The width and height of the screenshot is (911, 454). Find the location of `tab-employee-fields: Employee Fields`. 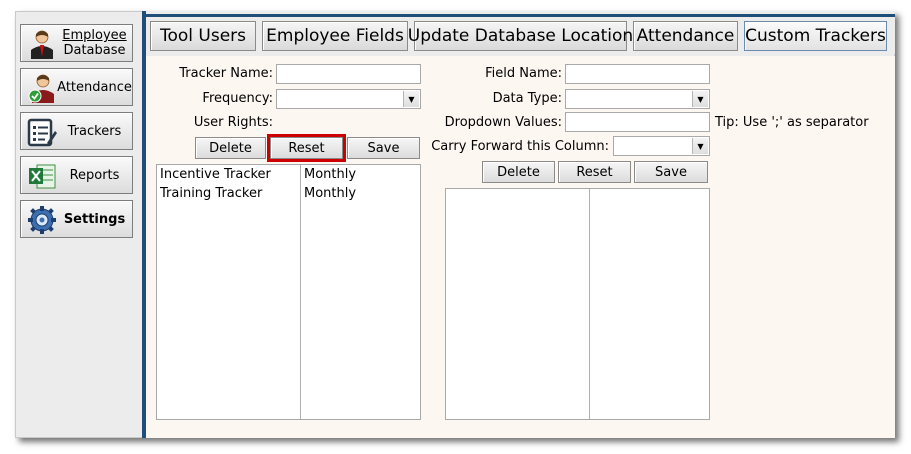

tab-employee-fields: Employee Fields is located at coordinates (335, 36).